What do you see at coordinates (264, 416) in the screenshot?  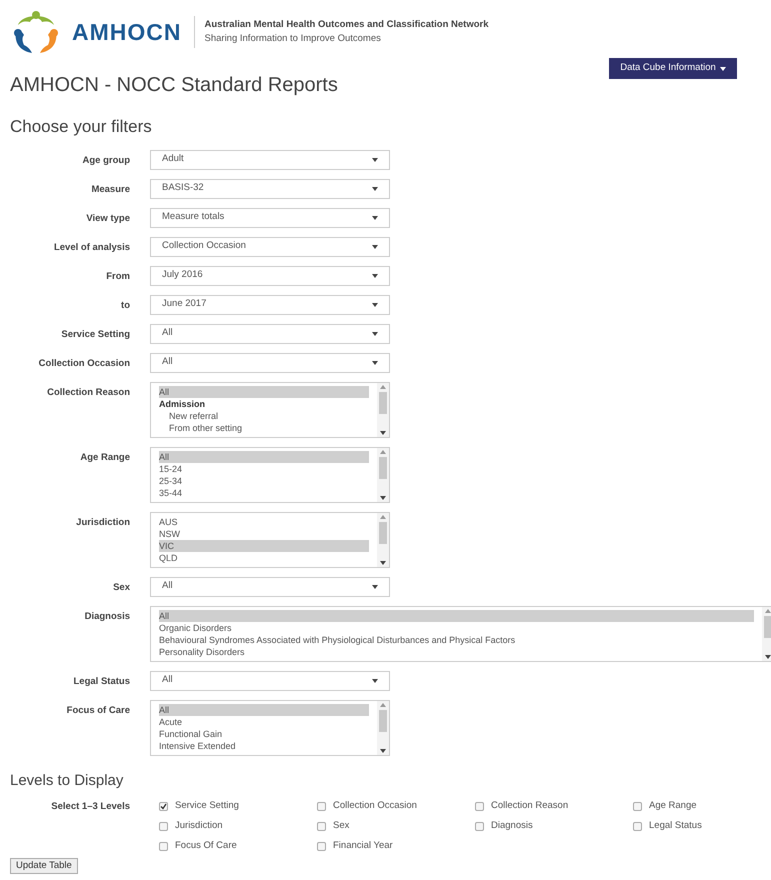 I see `list-option: New referral` at bounding box center [264, 416].